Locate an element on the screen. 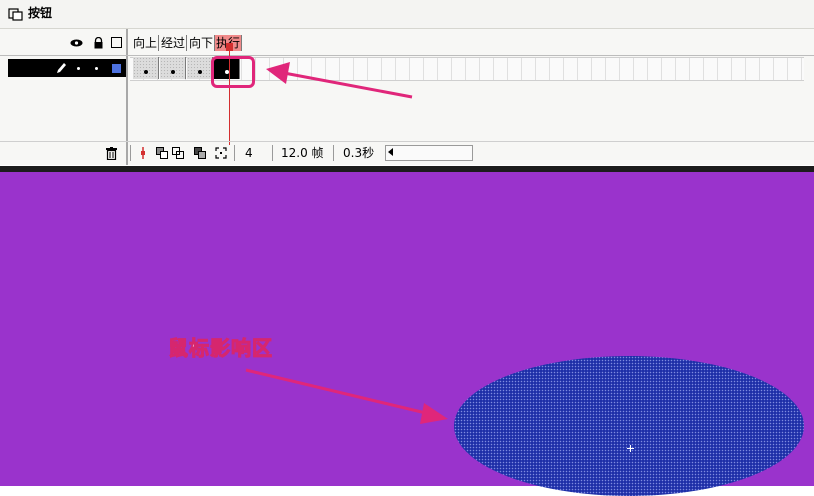 The image size is (814, 496). layer-outline-color is located at coordinates (116, 68).